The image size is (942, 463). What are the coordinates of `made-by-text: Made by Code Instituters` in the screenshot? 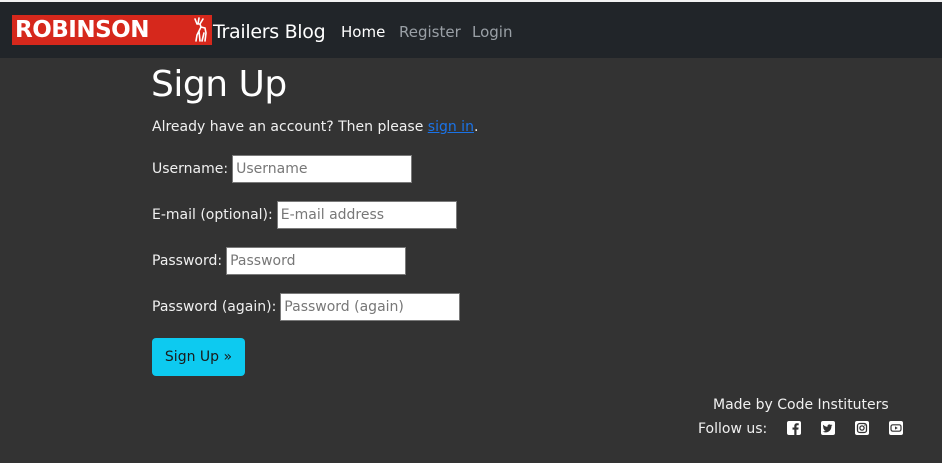 It's located at (801, 405).